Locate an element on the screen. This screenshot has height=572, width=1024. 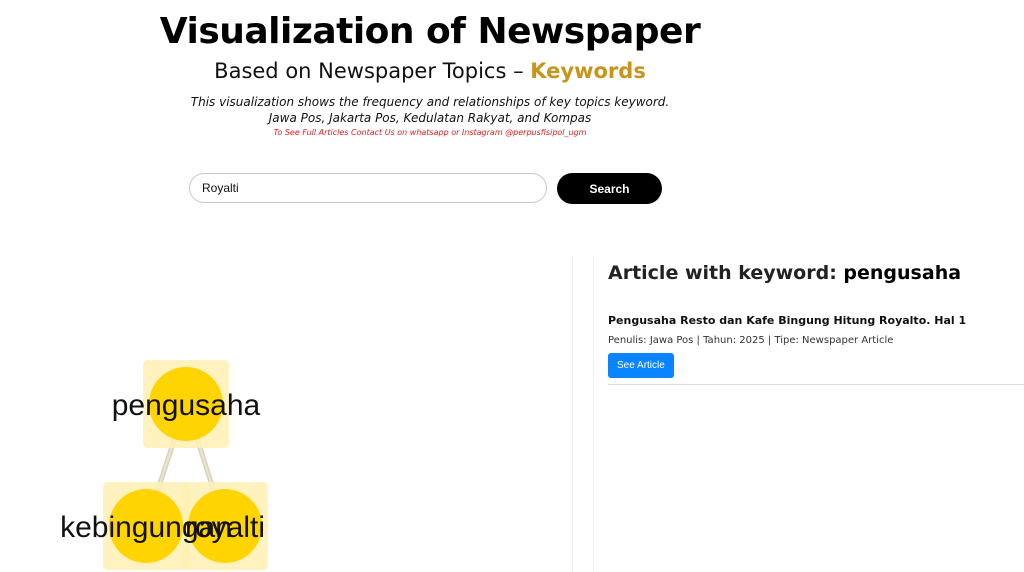
article-heading-prefix: Article with keyword: is located at coordinates (726, 273).